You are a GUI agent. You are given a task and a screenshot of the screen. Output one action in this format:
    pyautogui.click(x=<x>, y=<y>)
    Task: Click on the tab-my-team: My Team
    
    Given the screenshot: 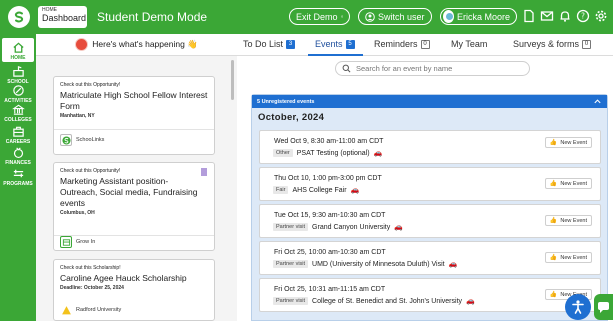 What is the action you would take?
    pyautogui.click(x=469, y=44)
    